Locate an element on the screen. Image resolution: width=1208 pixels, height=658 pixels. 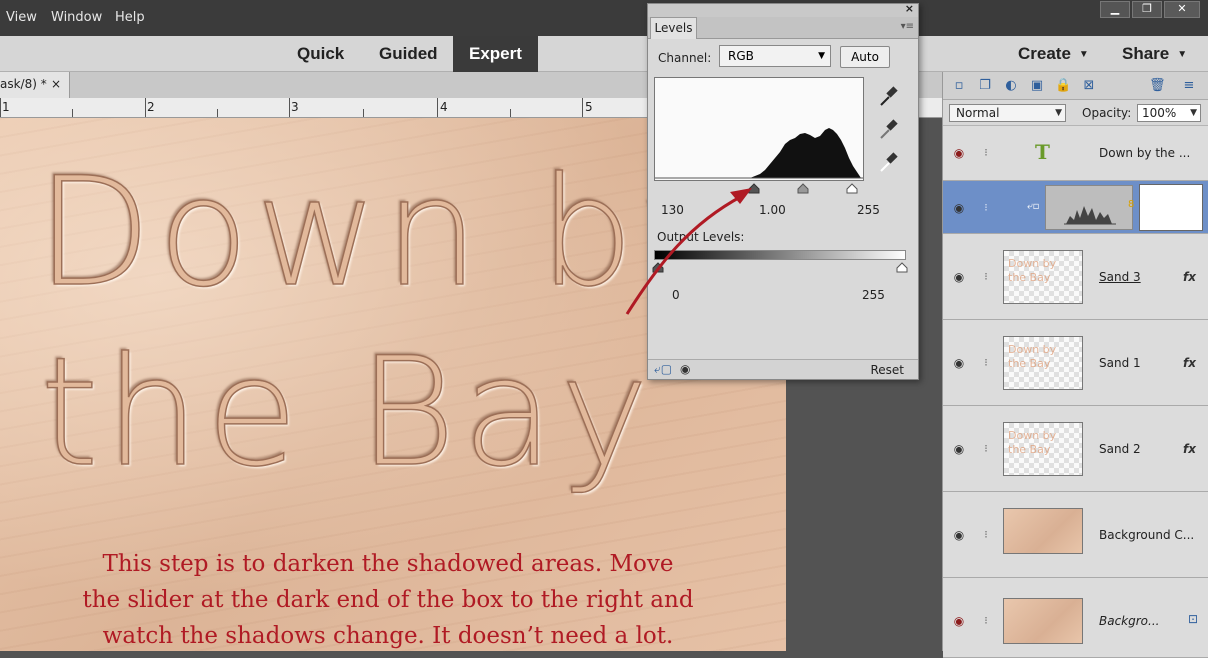
gamma-slider is located at coordinates (803, 188).